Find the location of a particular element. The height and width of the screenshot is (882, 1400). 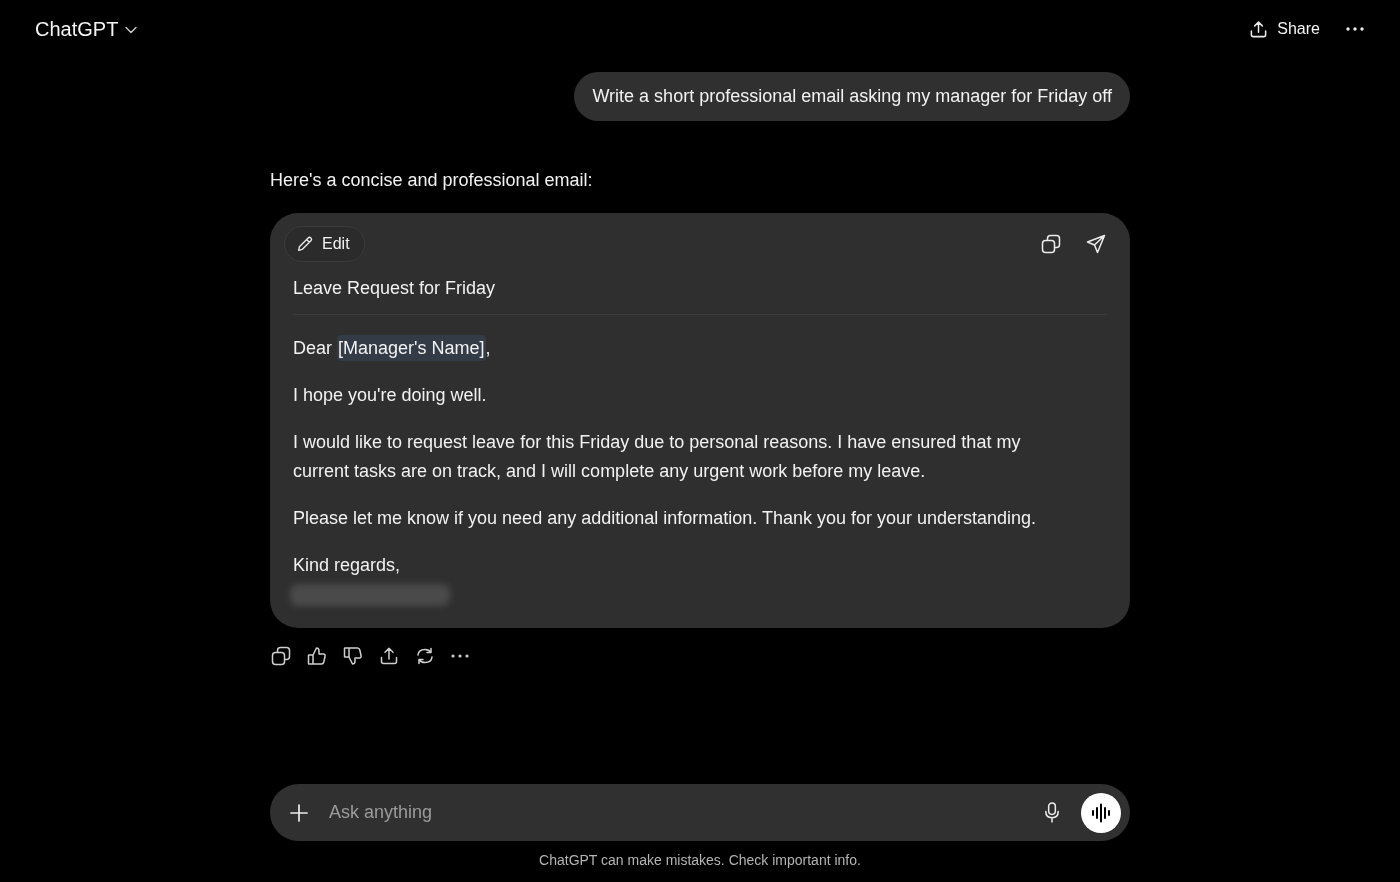

chevron-down-icon is located at coordinates (131, 30).